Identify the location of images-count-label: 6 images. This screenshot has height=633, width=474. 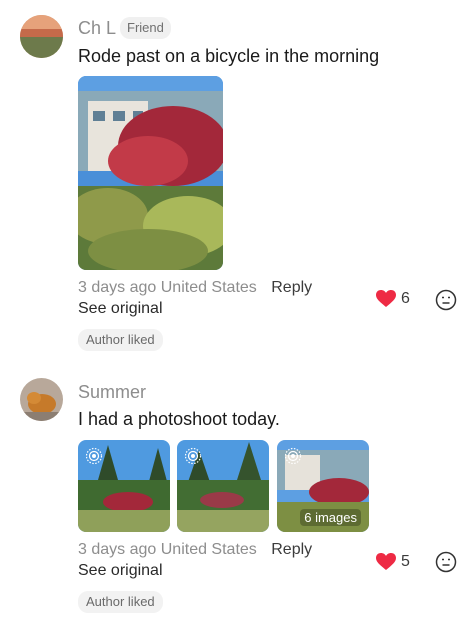
(330, 517).